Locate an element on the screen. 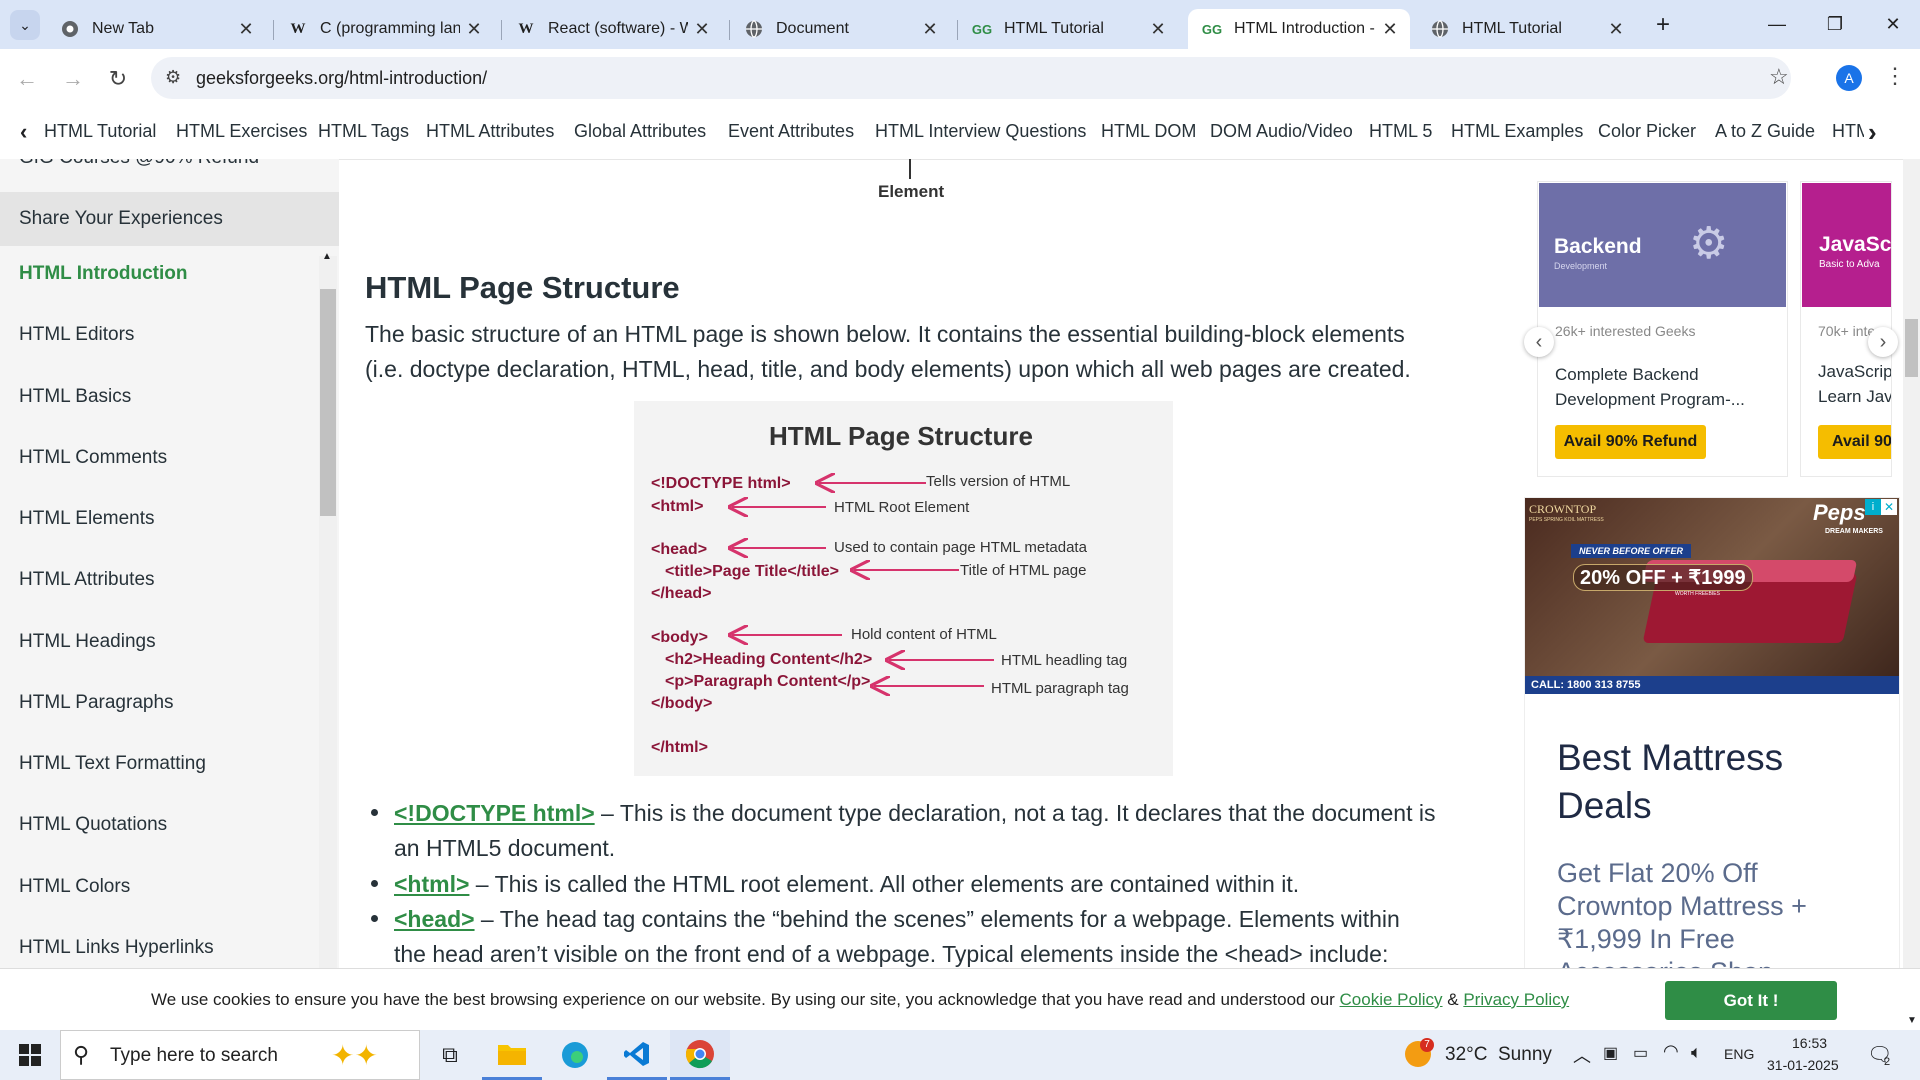  carousel-prev-button: ‹ is located at coordinates (1539, 342).